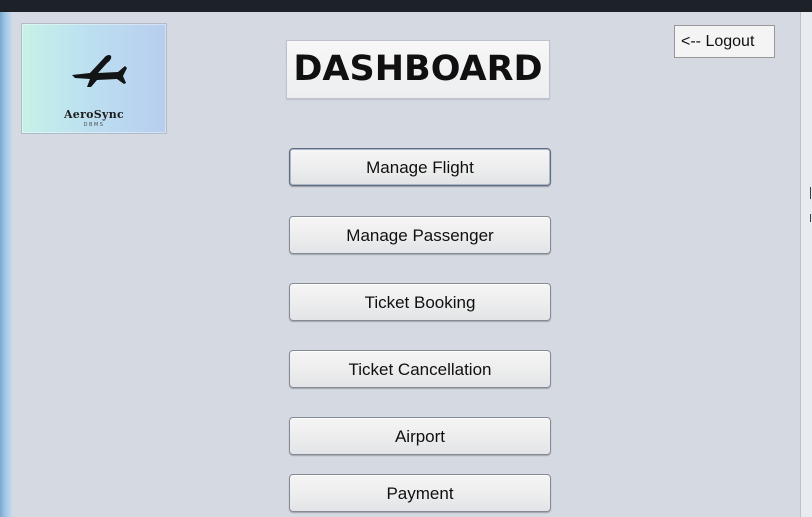 This screenshot has width=812, height=517. What do you see at coordinates (420, 167) in the screenshot?
I see `manage-flight-button: Manage Flight` at bounding box center [420, 167].